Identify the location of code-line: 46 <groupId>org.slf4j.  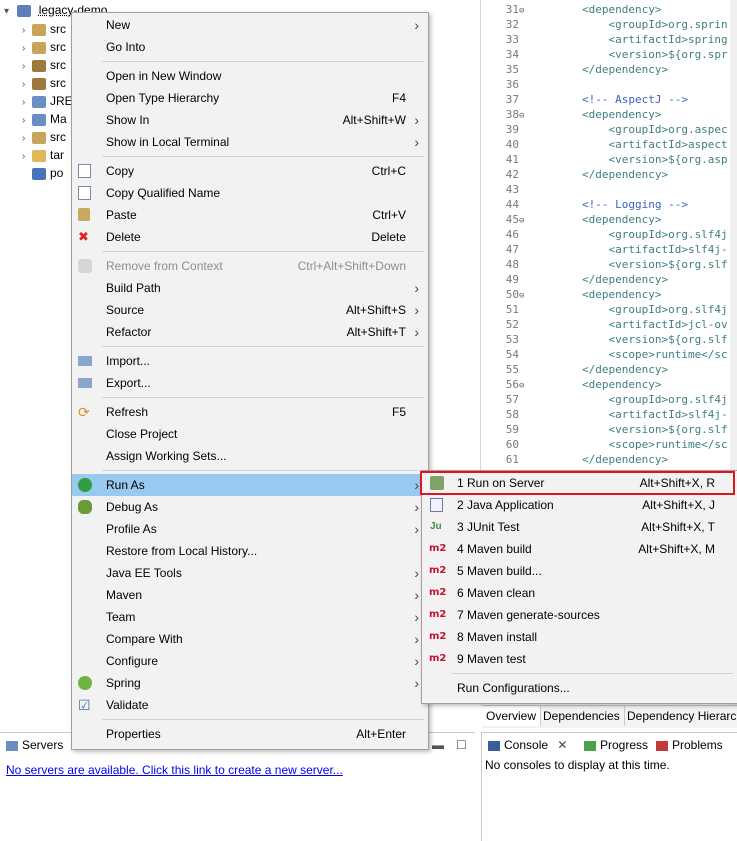
(604, 234).